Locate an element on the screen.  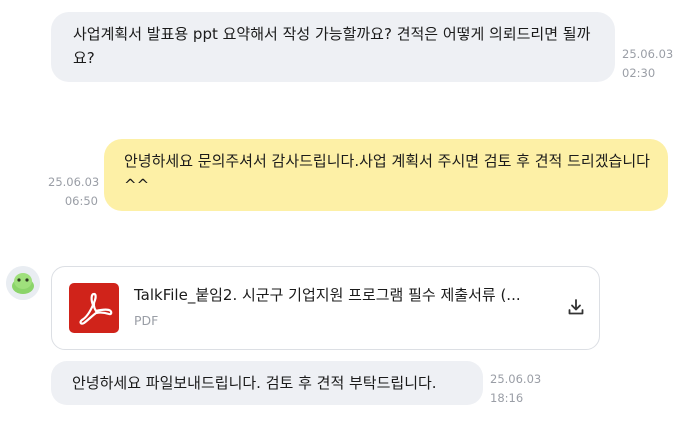
message-text: 안녕하세요 파일보내드립니다. 검토 후 견적 부탁드립니다. is located at coordinates (254, 383).